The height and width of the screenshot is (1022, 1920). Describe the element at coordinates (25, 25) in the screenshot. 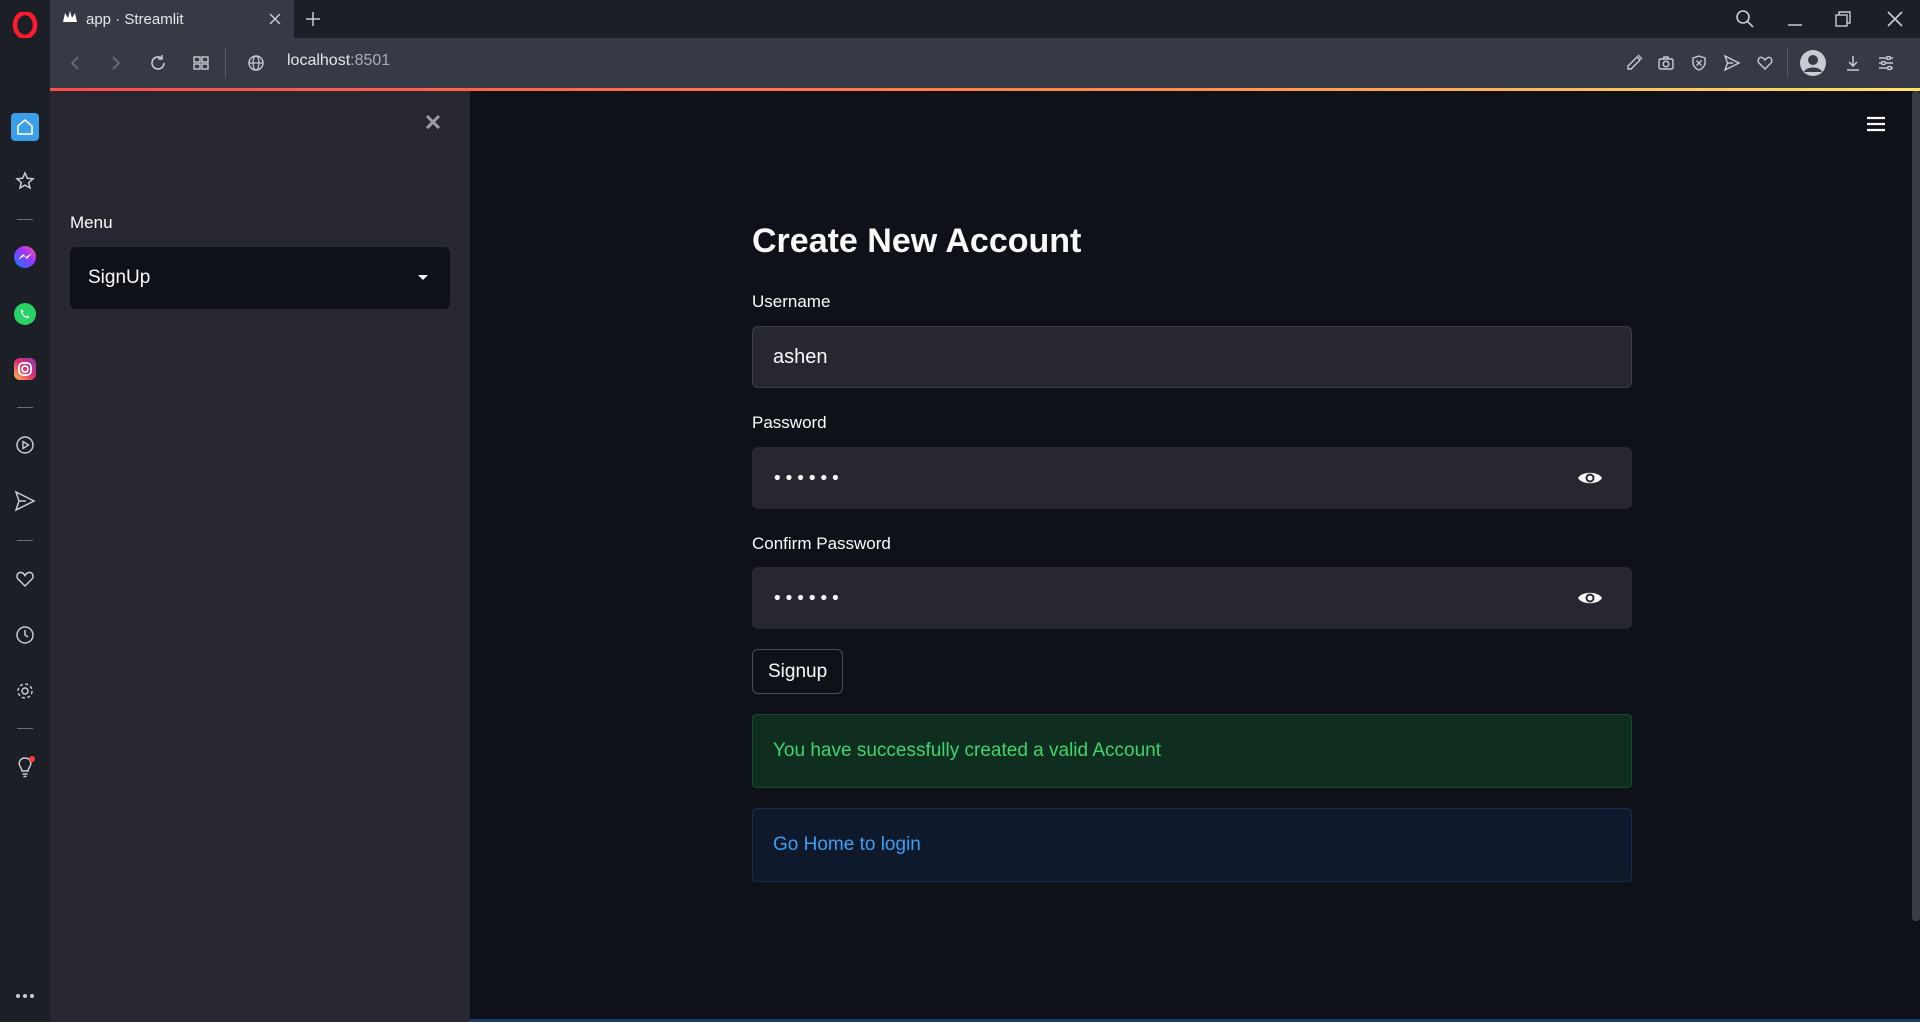

I see `opera-logo-icon` at that location.